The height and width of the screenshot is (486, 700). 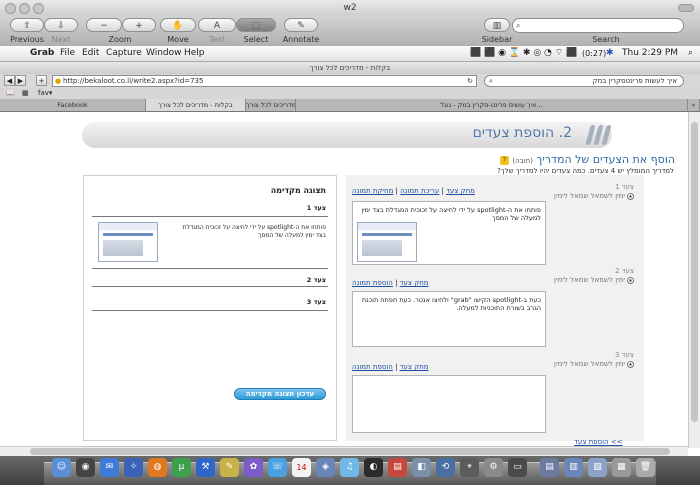 I want to click on next-button: ⇩, so click(x=61, y=25).